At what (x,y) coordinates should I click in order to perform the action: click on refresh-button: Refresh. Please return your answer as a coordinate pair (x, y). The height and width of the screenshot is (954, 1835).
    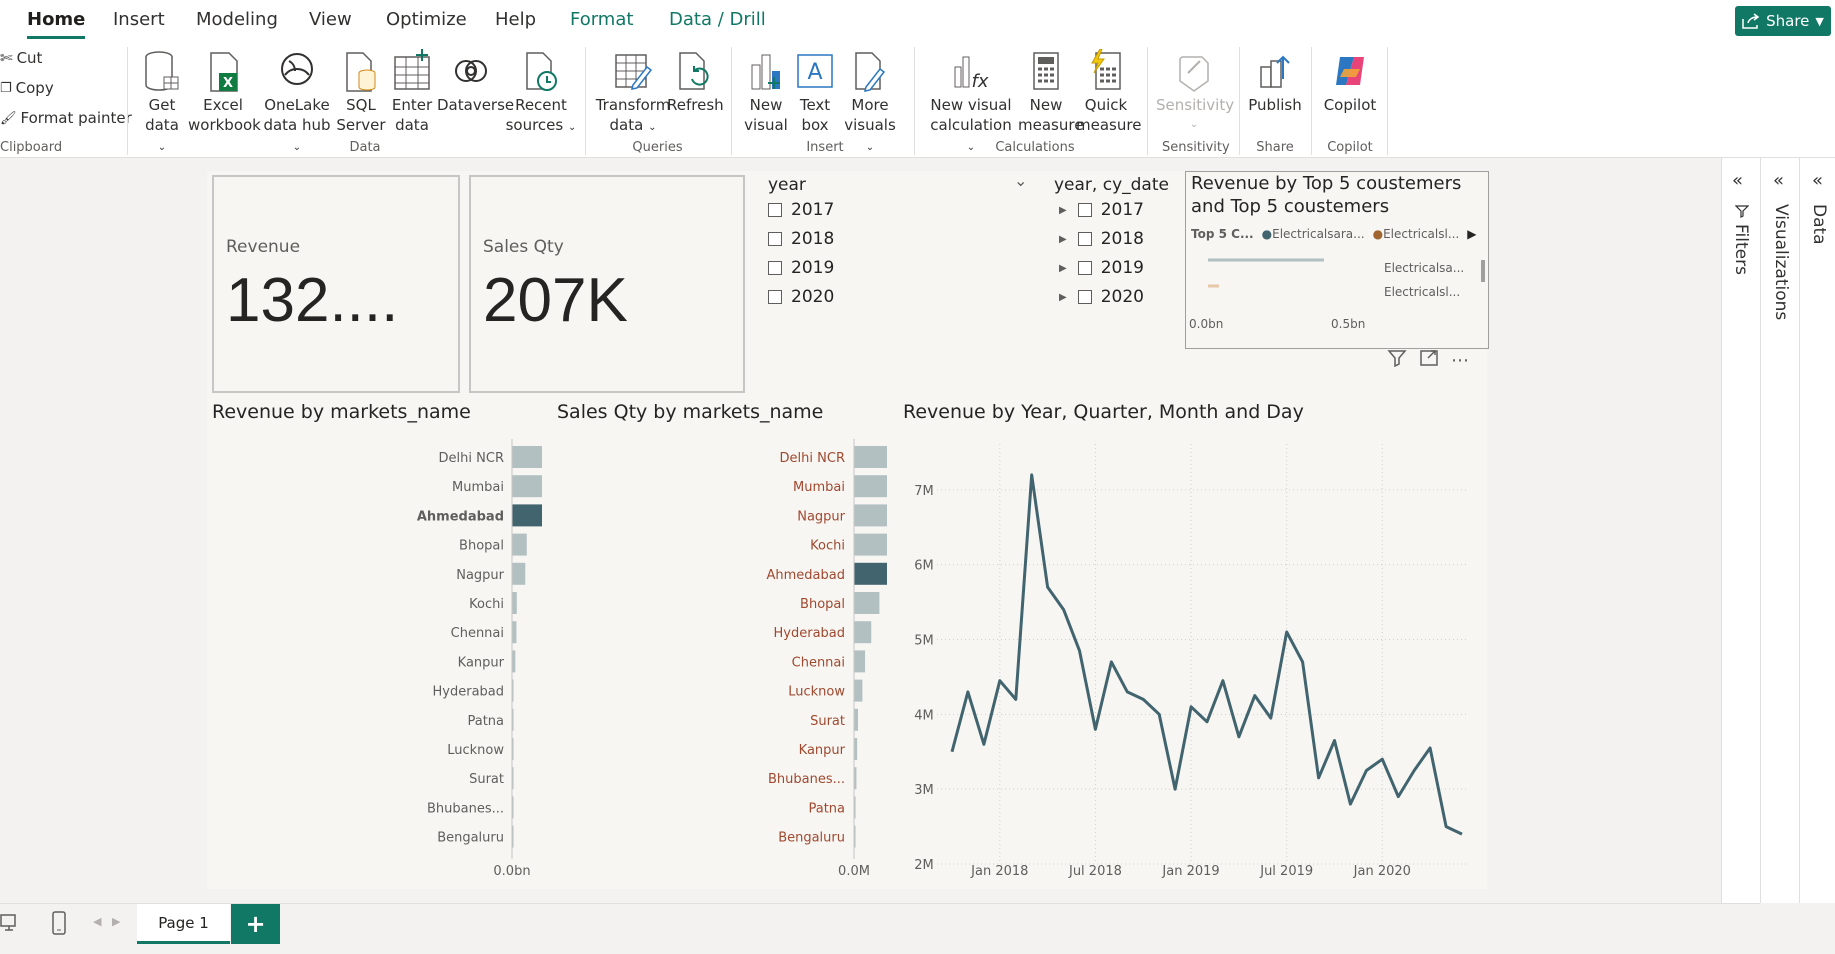
    Looking at the image, I should click on (695, 82).